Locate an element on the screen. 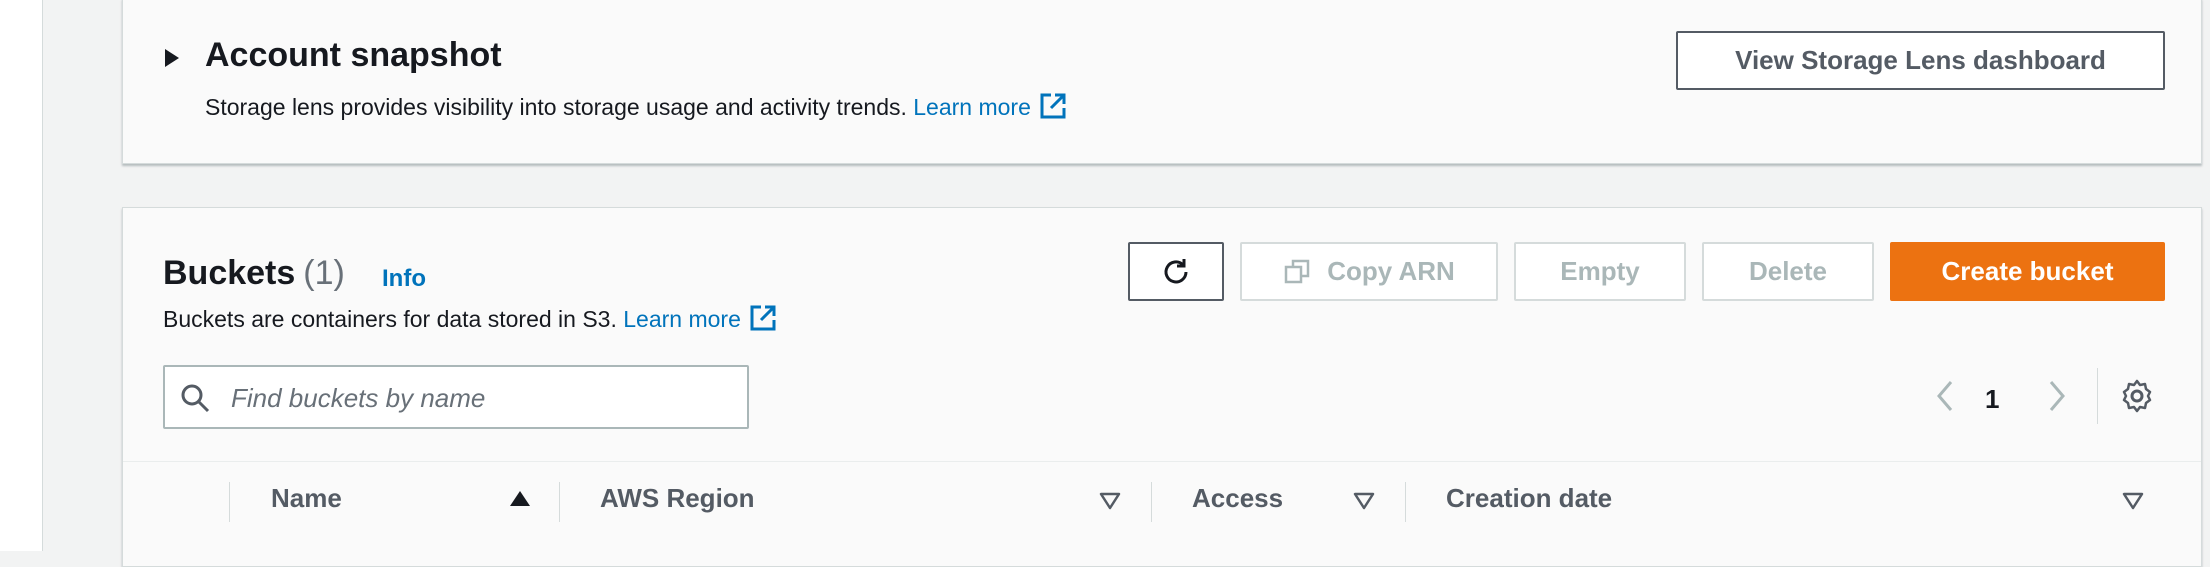 The image size is (2210, 567). expand-caret-icon is located at coordinates (172, 58).